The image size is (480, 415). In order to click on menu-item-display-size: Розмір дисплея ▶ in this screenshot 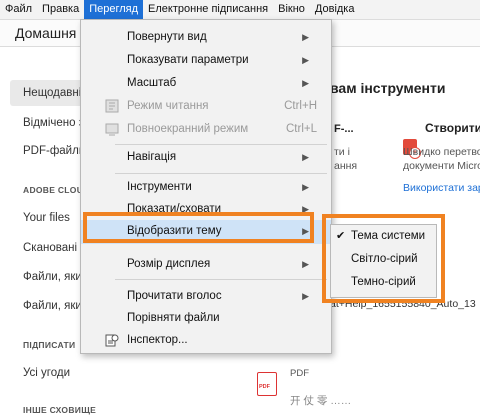, I will do `click(206, 265)`.